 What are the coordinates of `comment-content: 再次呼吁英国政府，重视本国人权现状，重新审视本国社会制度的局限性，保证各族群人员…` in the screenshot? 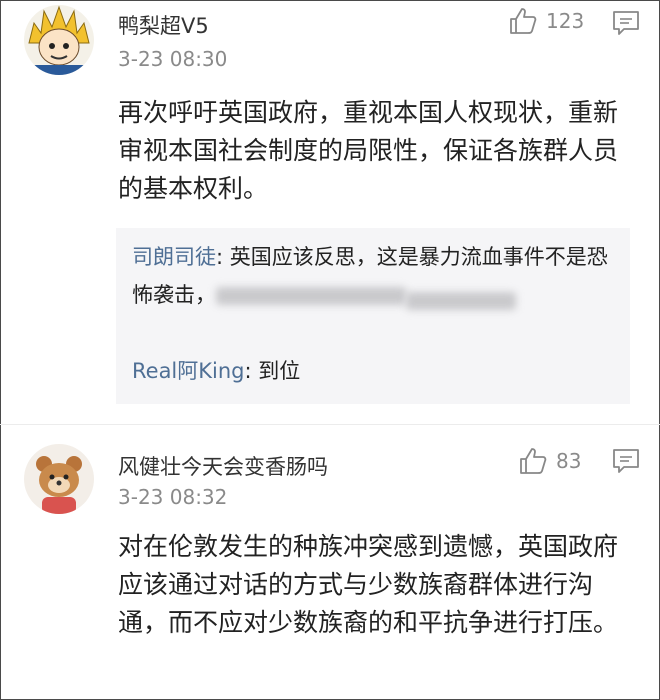 It's located at (368, 150).